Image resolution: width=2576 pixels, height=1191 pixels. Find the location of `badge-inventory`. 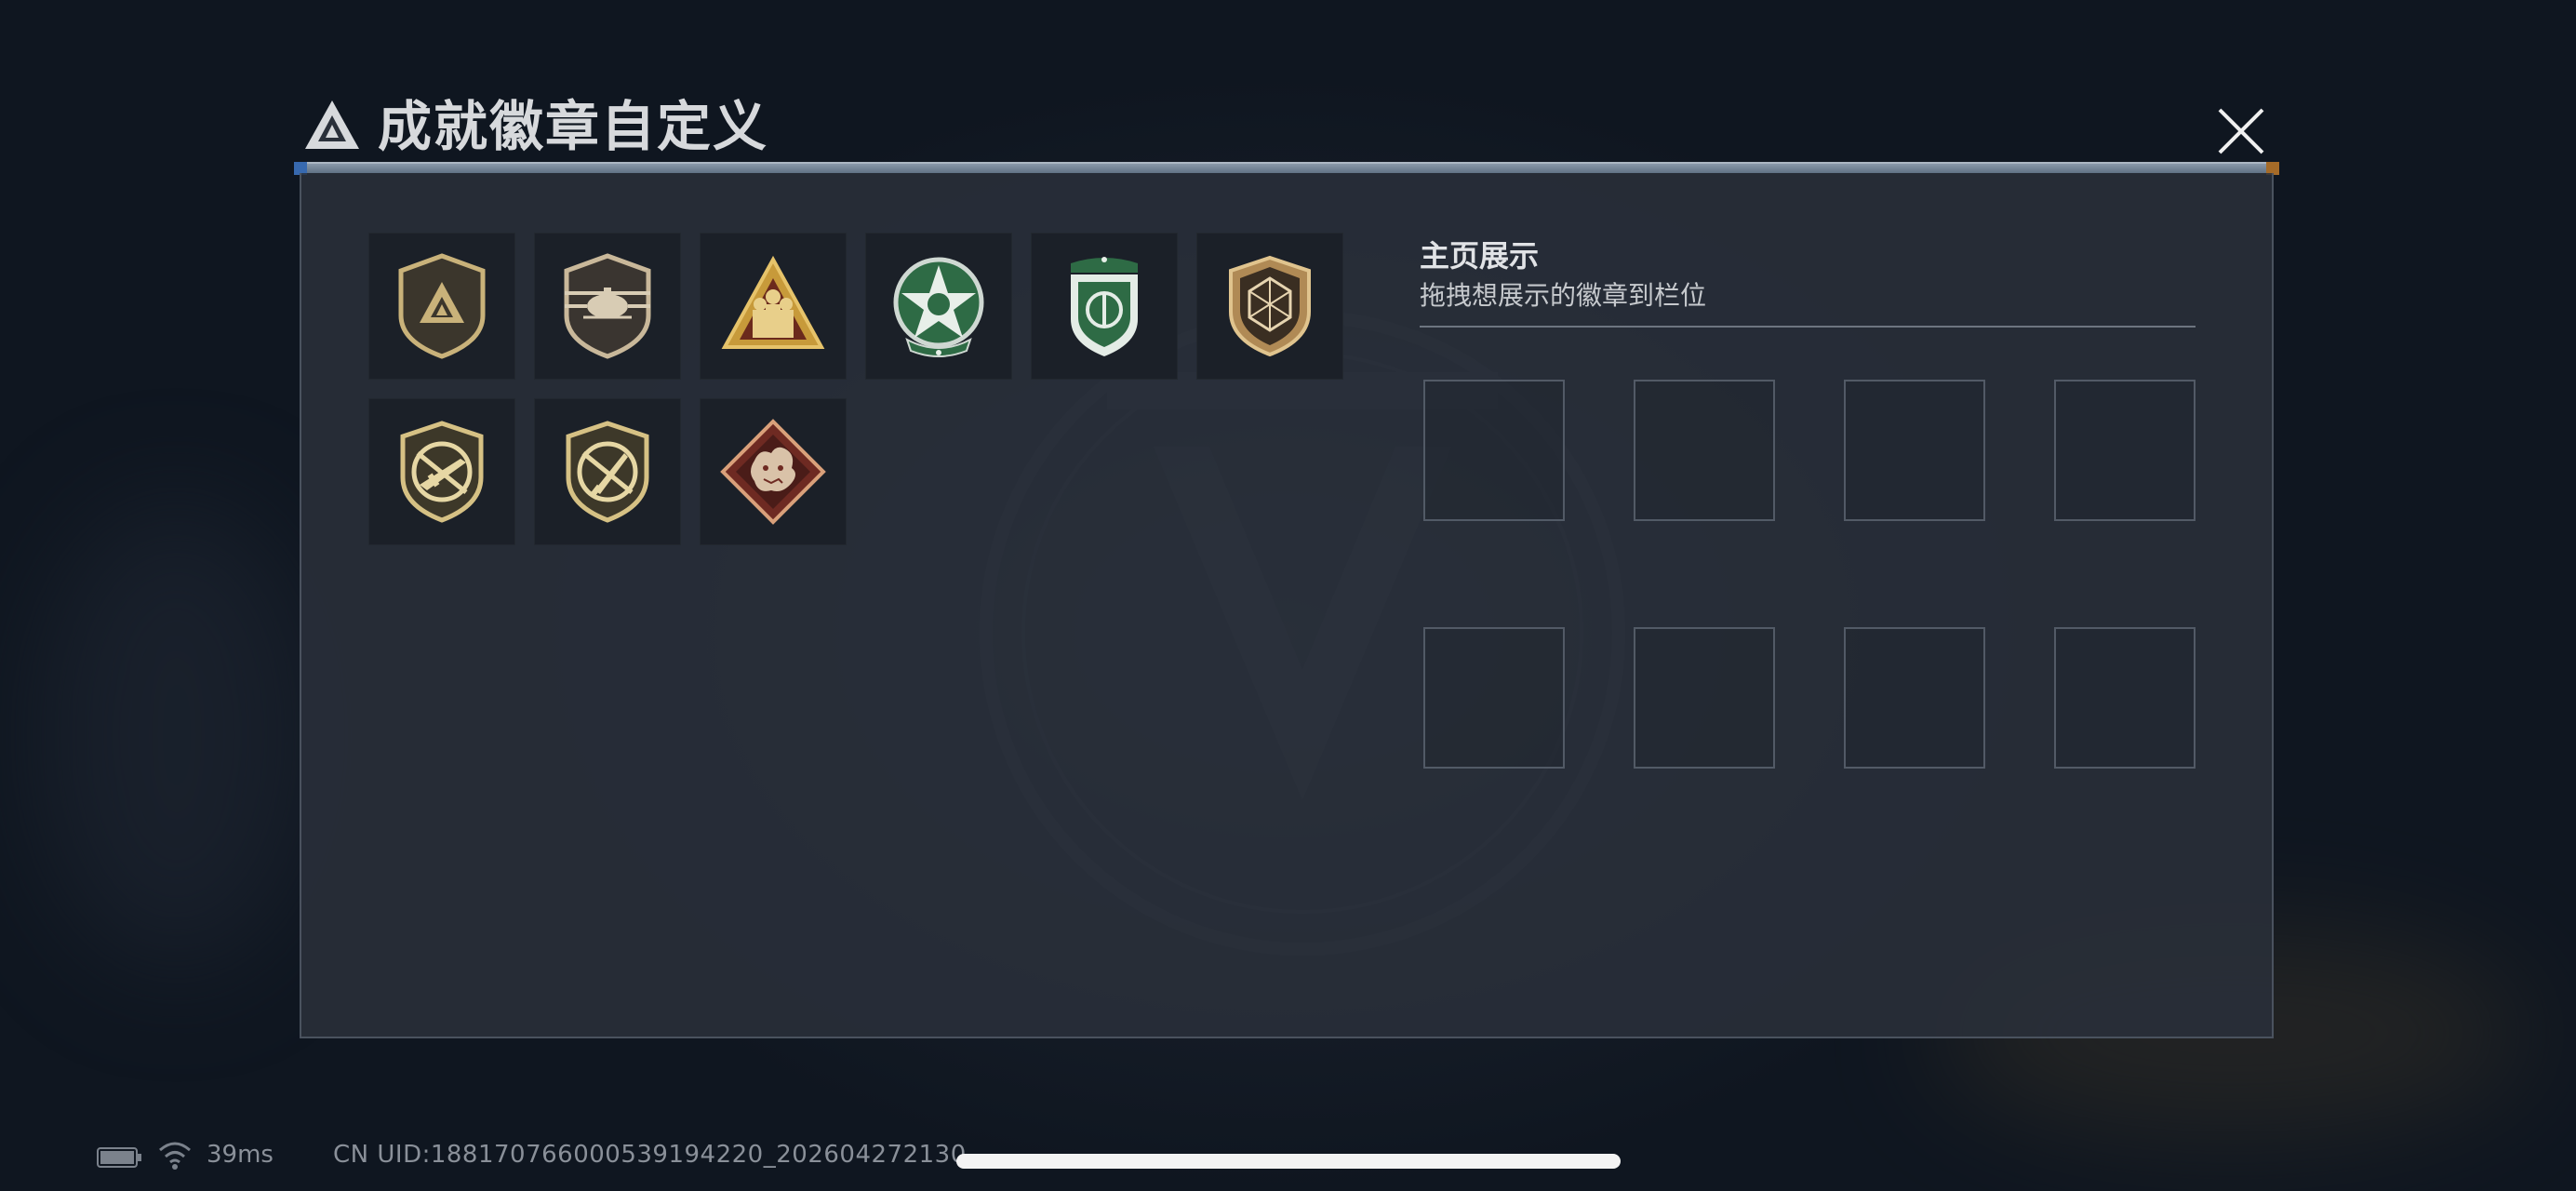

badge-inventory is located at coordinates (855, 389).